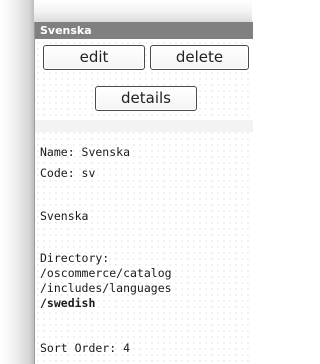  I want to click on details-button: details, so click(146, 98).